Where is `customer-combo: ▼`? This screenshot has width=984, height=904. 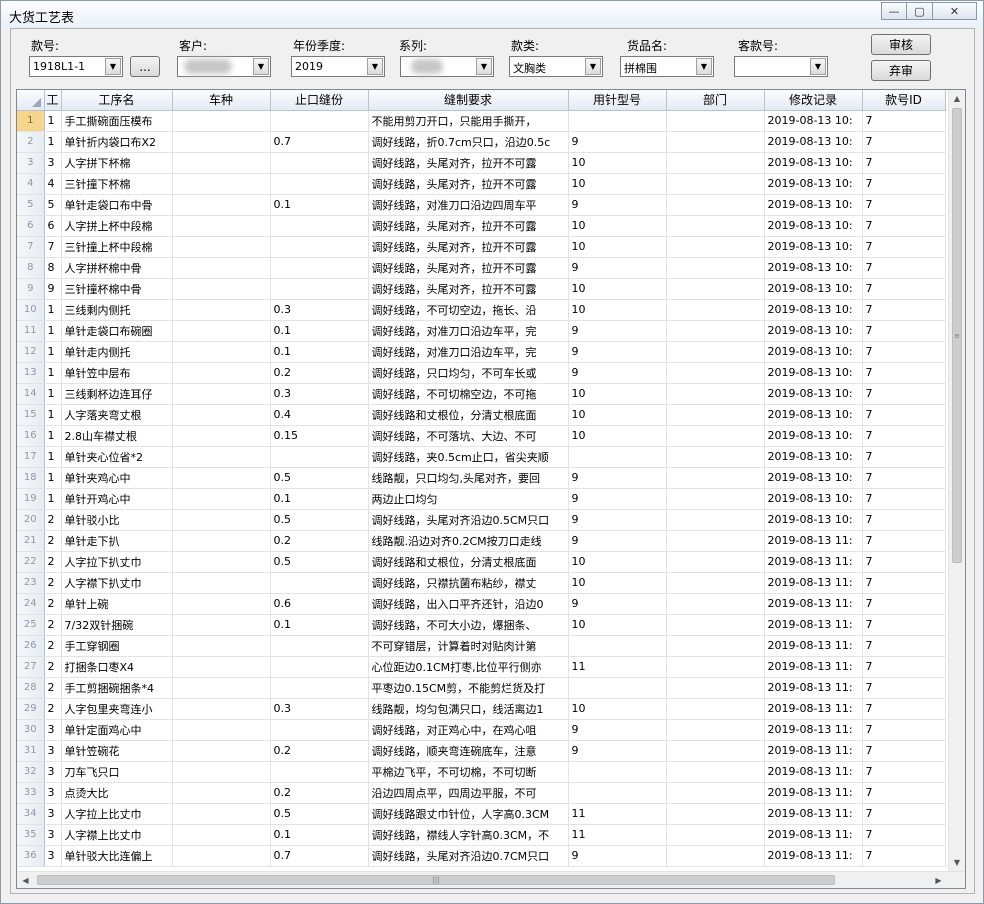
customer-combo: ▼ is located at coordinates (224, 66).